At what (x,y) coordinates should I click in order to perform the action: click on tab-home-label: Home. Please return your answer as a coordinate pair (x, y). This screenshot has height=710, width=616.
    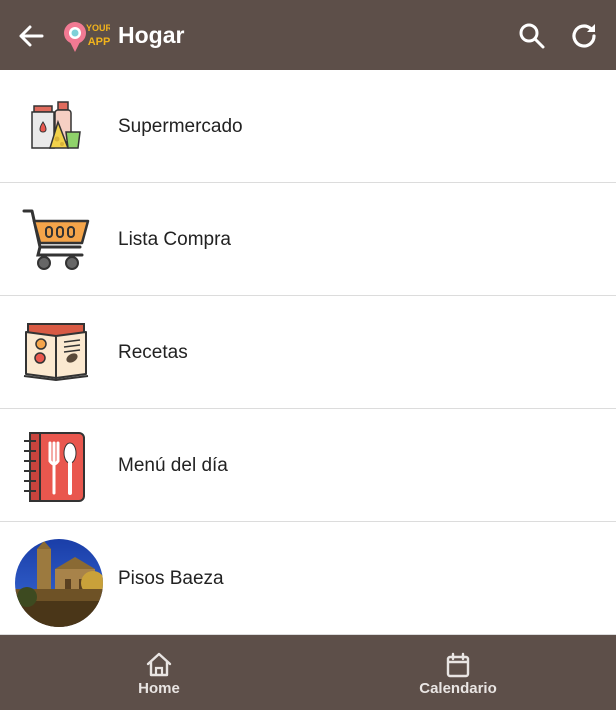
    Looking at the image, I should click on (159, 688).